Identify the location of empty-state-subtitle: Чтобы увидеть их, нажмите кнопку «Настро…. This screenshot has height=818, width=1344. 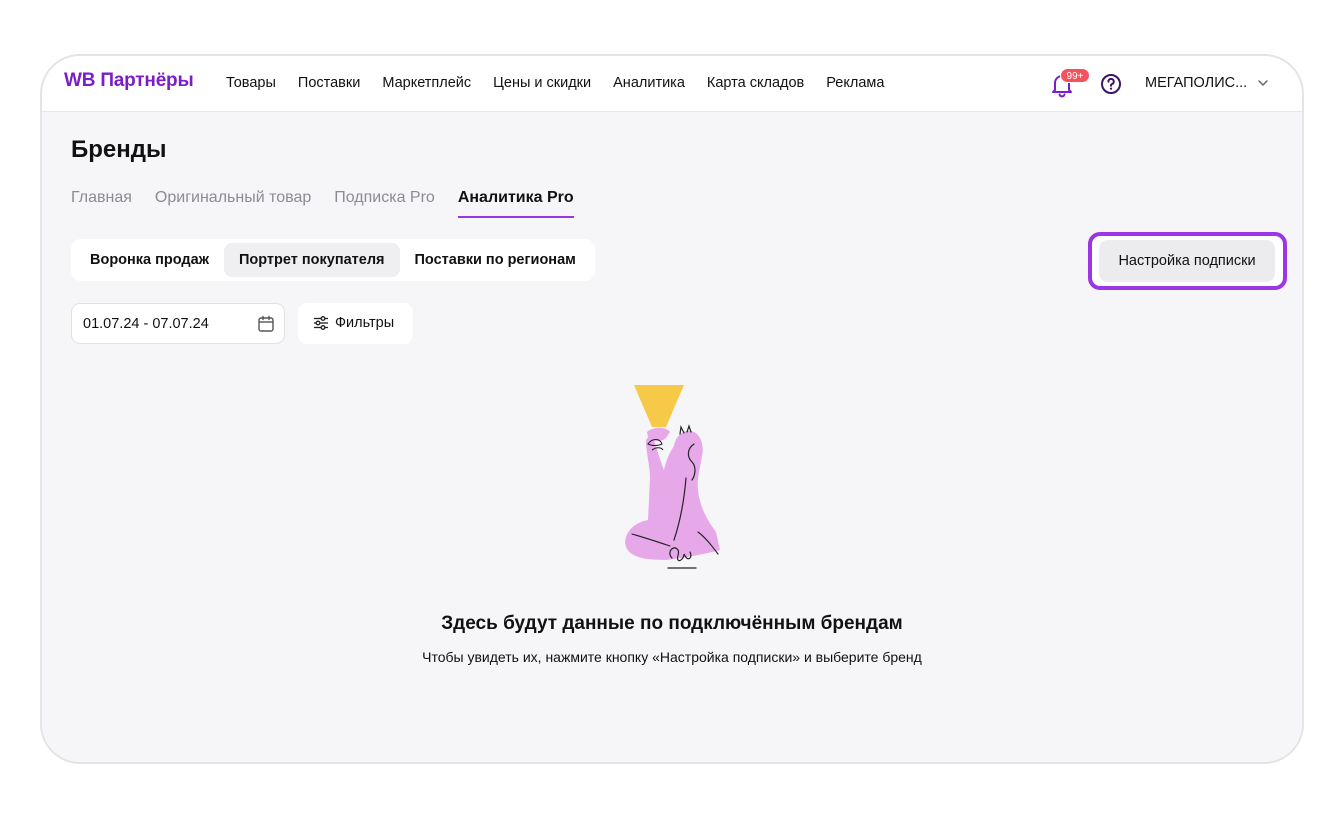
(672, 657).